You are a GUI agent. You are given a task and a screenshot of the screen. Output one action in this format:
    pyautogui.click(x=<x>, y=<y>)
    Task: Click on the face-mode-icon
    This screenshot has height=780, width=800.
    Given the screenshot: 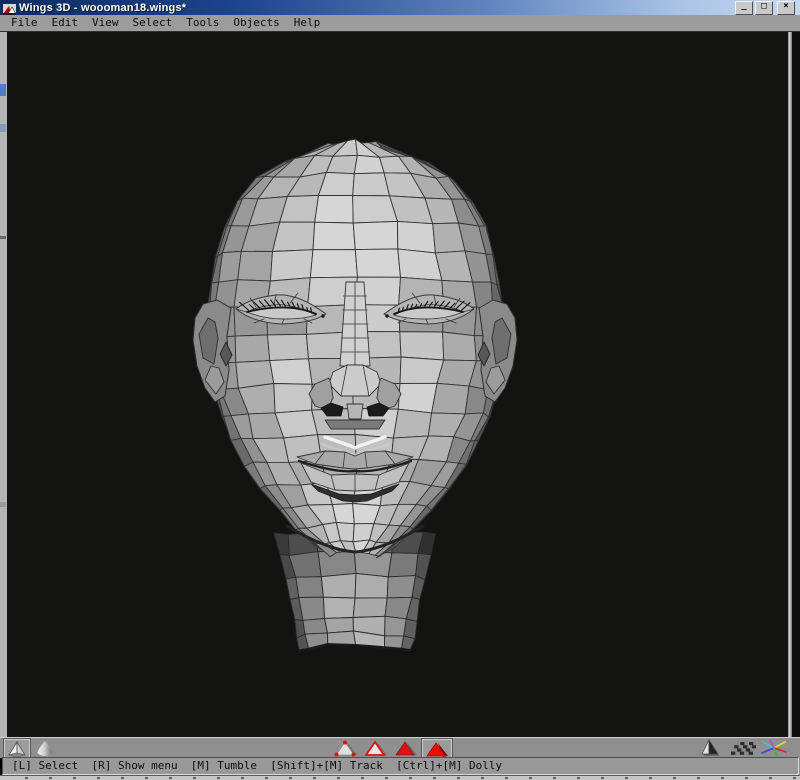 What is the action you would take?
    pyautogui.click(x=406, y=748)
    